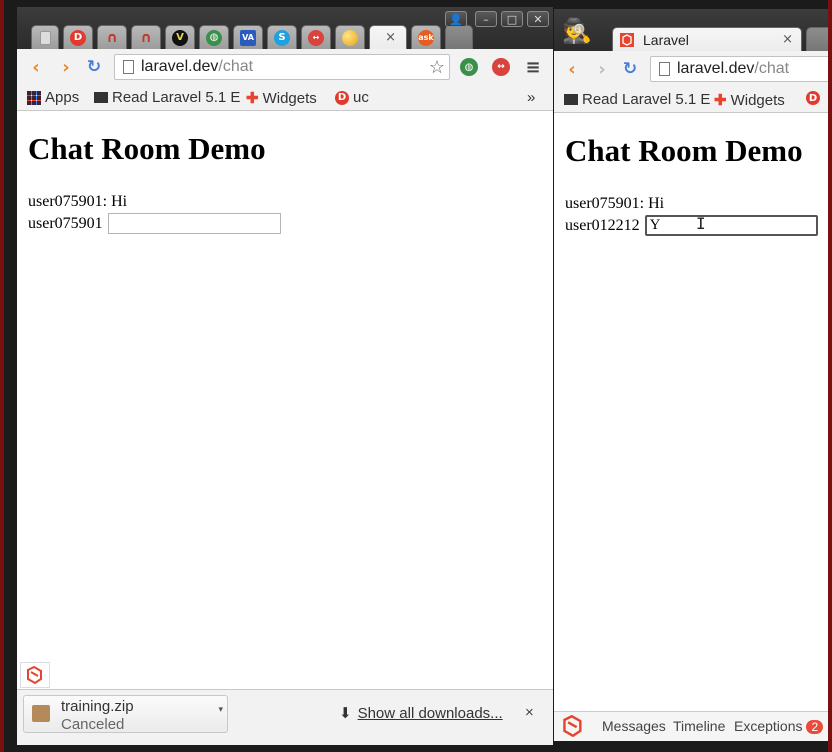 This screenshot has height=752, width=832. I want to click on close-window-button: ✕, so click(538, 19).